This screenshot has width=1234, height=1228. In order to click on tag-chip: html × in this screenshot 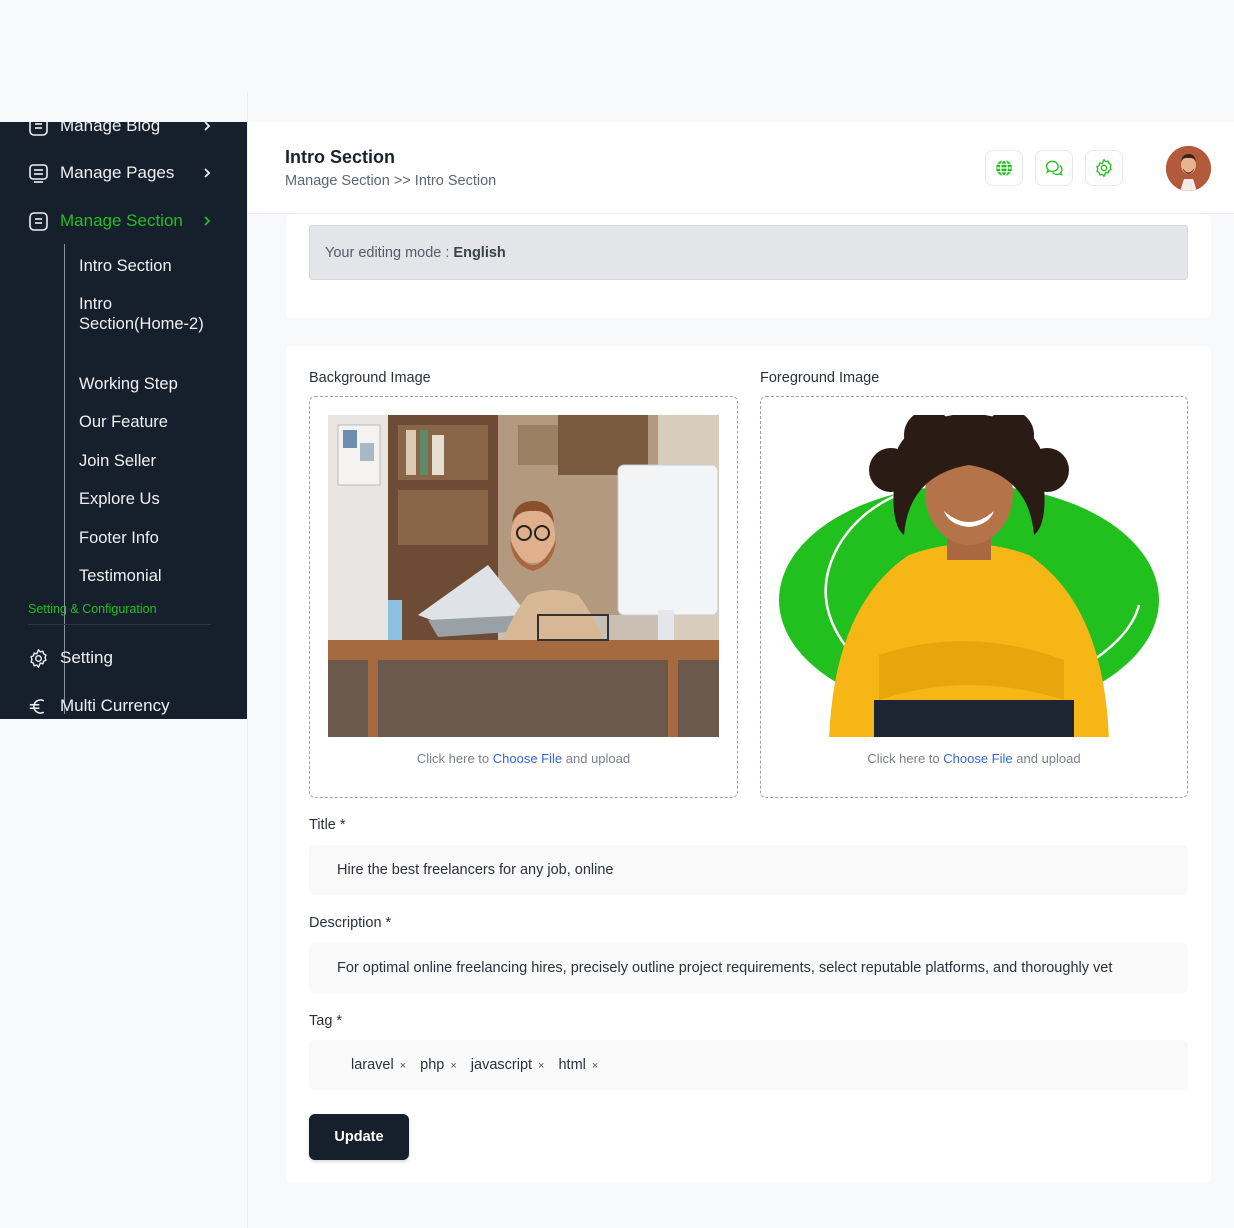, I will do `click(578, 1065)`.